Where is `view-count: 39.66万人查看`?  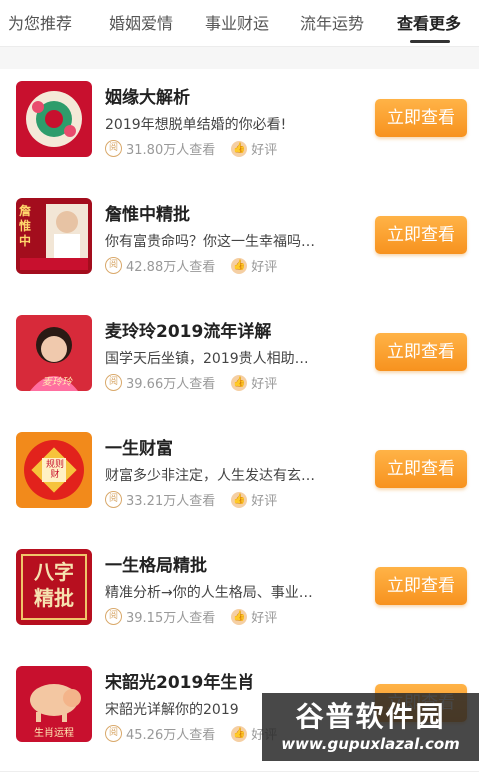
view-count: 39.66万人查看 is located at coordinates (171, 384).